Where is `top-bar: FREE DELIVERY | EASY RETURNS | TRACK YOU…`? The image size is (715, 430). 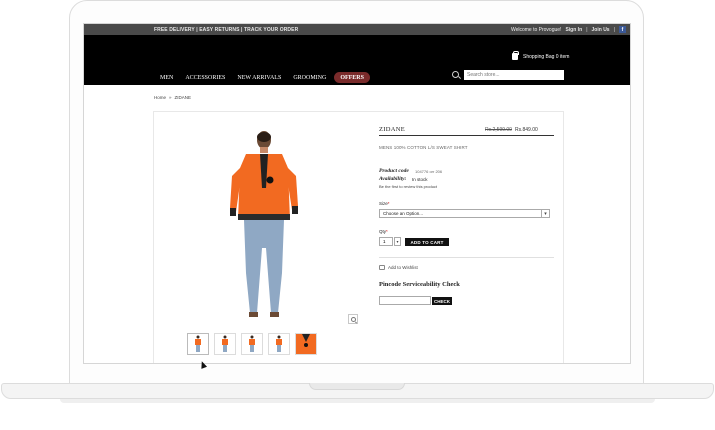 top-bar: FREE DELIVERY | EASY RETURNS | TRACK YOU… is located at coordinates (357, 29).